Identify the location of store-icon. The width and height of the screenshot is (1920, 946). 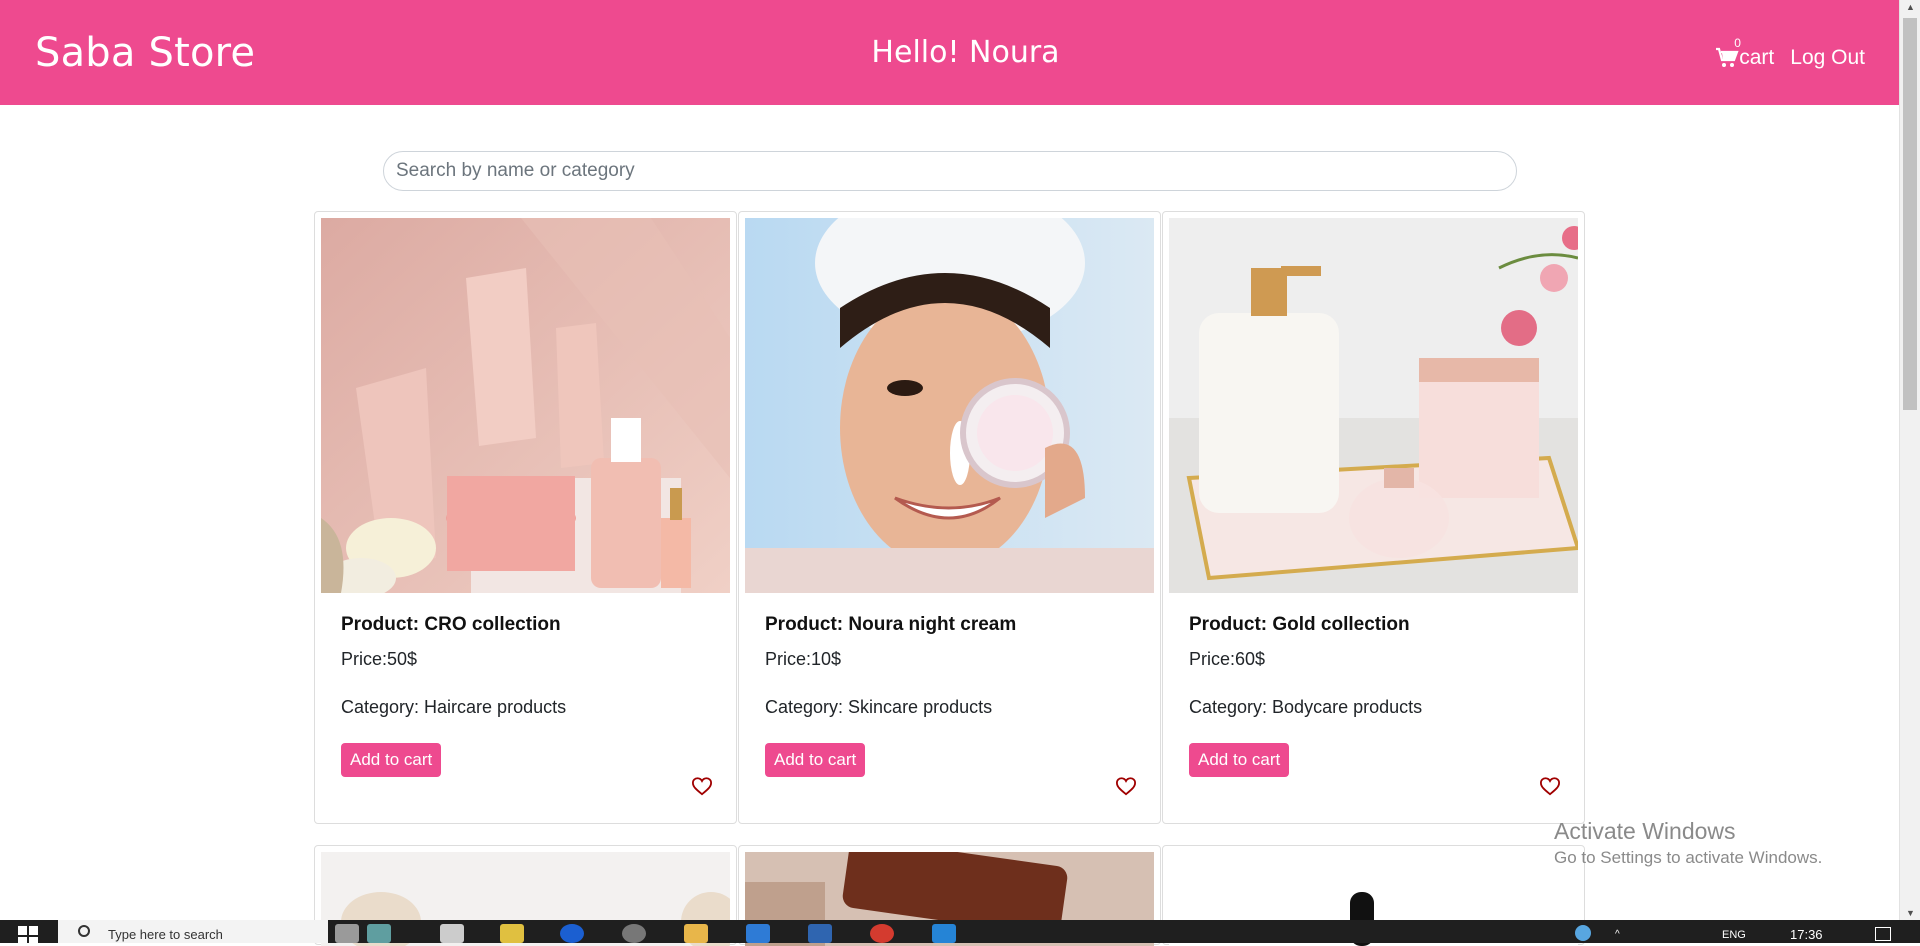
(758, 933).